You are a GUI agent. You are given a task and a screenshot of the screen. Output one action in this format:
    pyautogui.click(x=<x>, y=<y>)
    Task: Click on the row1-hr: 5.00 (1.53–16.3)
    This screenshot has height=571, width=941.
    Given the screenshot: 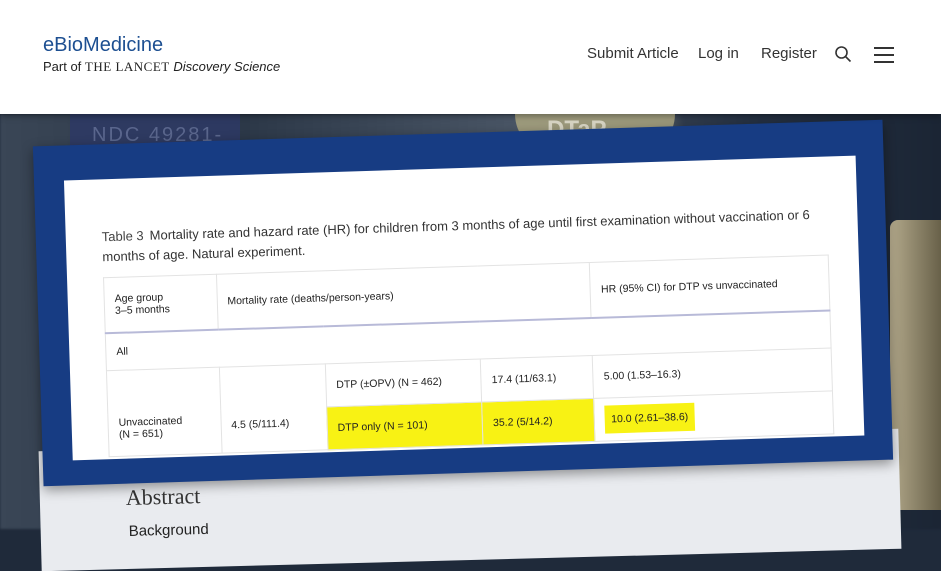 What is the action you would take?
    pyautogui.click(x=712, y=373)
    